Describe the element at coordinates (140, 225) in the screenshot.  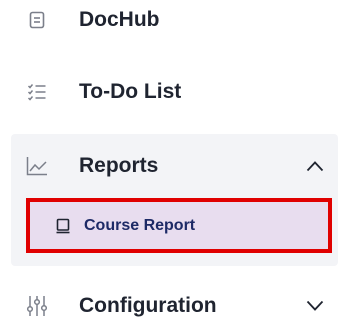
I see `sidebar-subitem-label: Course Report` at that location.